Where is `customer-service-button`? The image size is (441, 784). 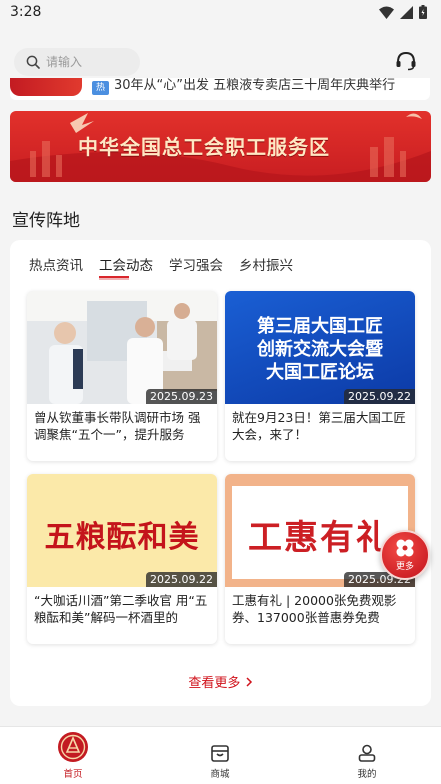 customer-service-button is located at coordinates (406, 63).